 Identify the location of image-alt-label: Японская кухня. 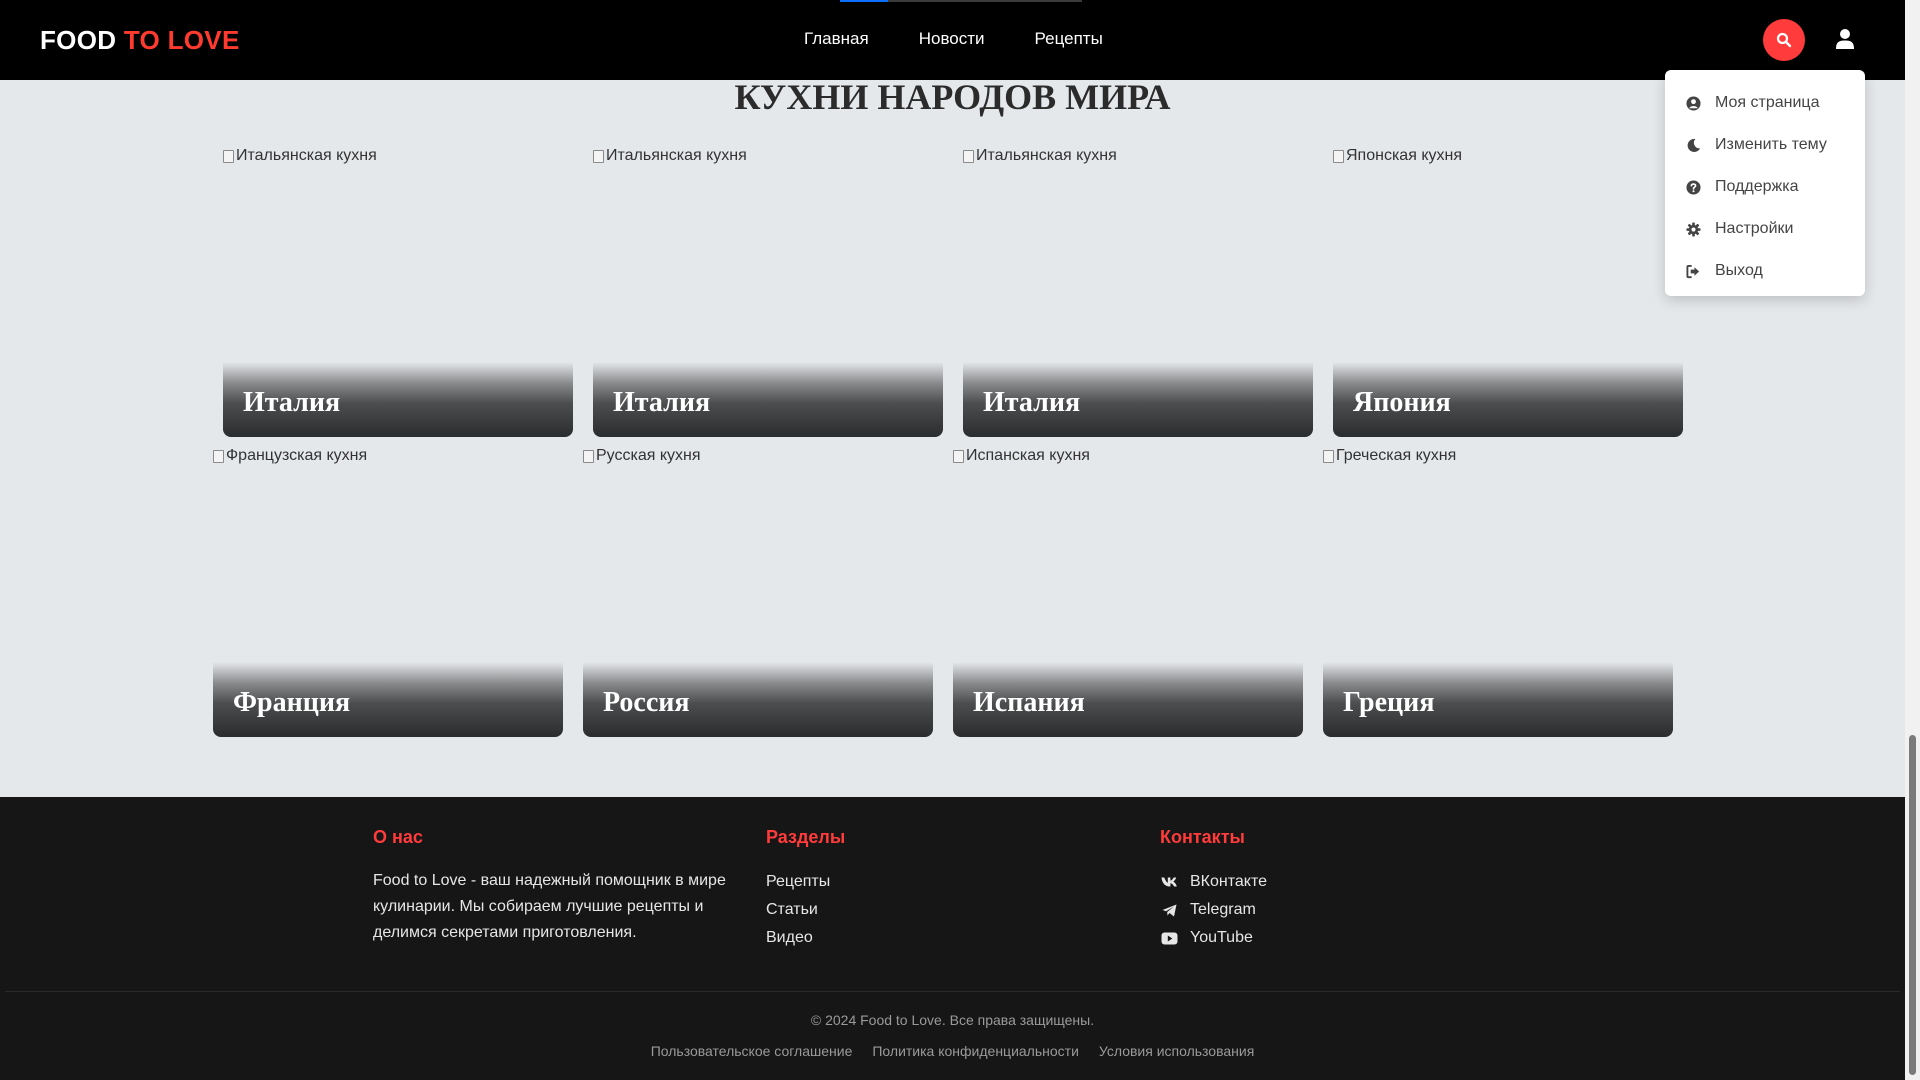
(1404, 155).